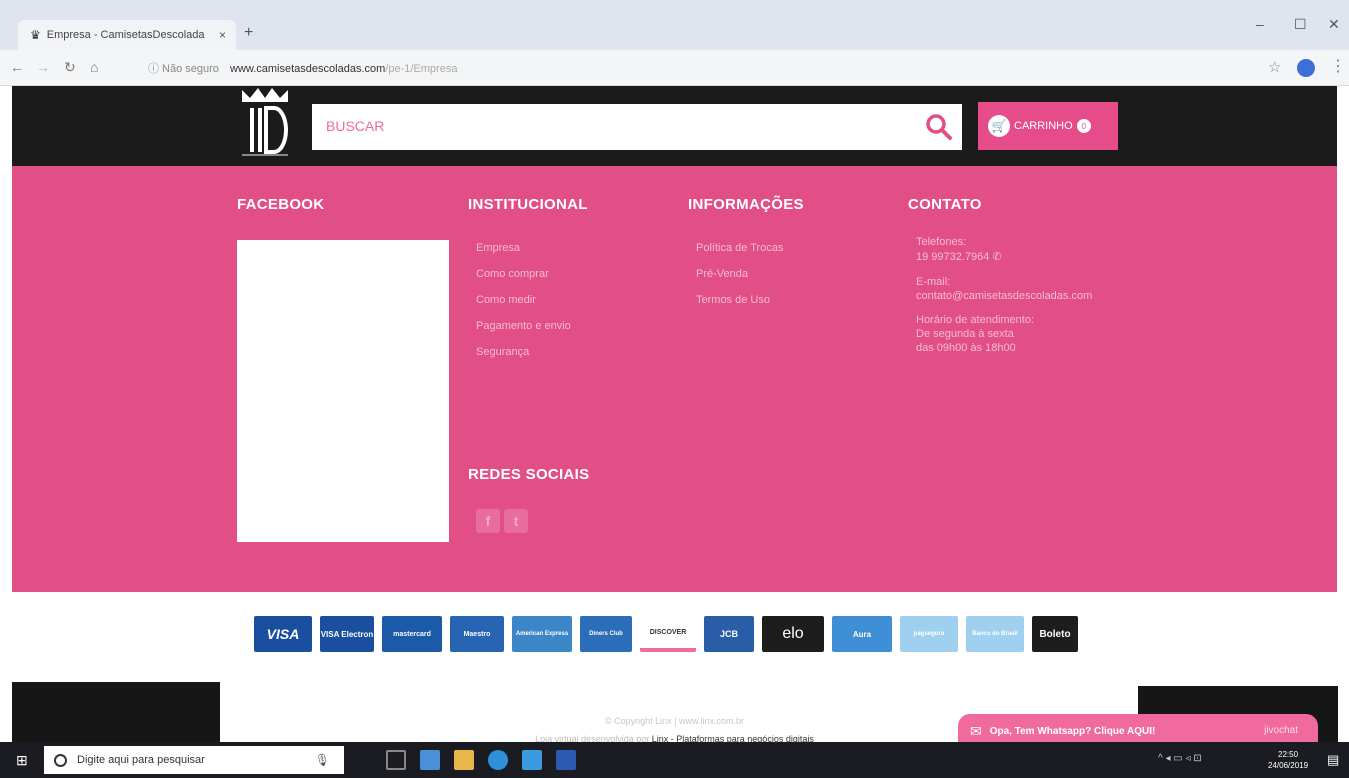  What do you see at coordinates (941, 242) in the screenshot?
I see `phone-label: Telefones:` at bounding box center [941, 242].